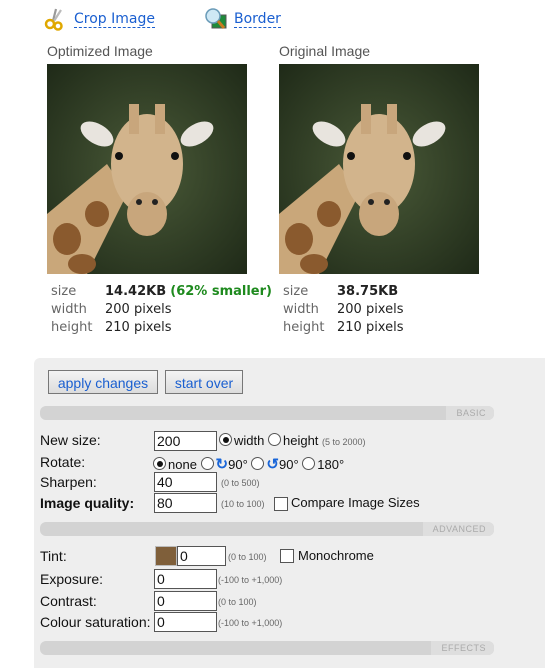 The image size is (545, 668). I want to click on sharpen-label: Sharpen:, so click(68, 482).